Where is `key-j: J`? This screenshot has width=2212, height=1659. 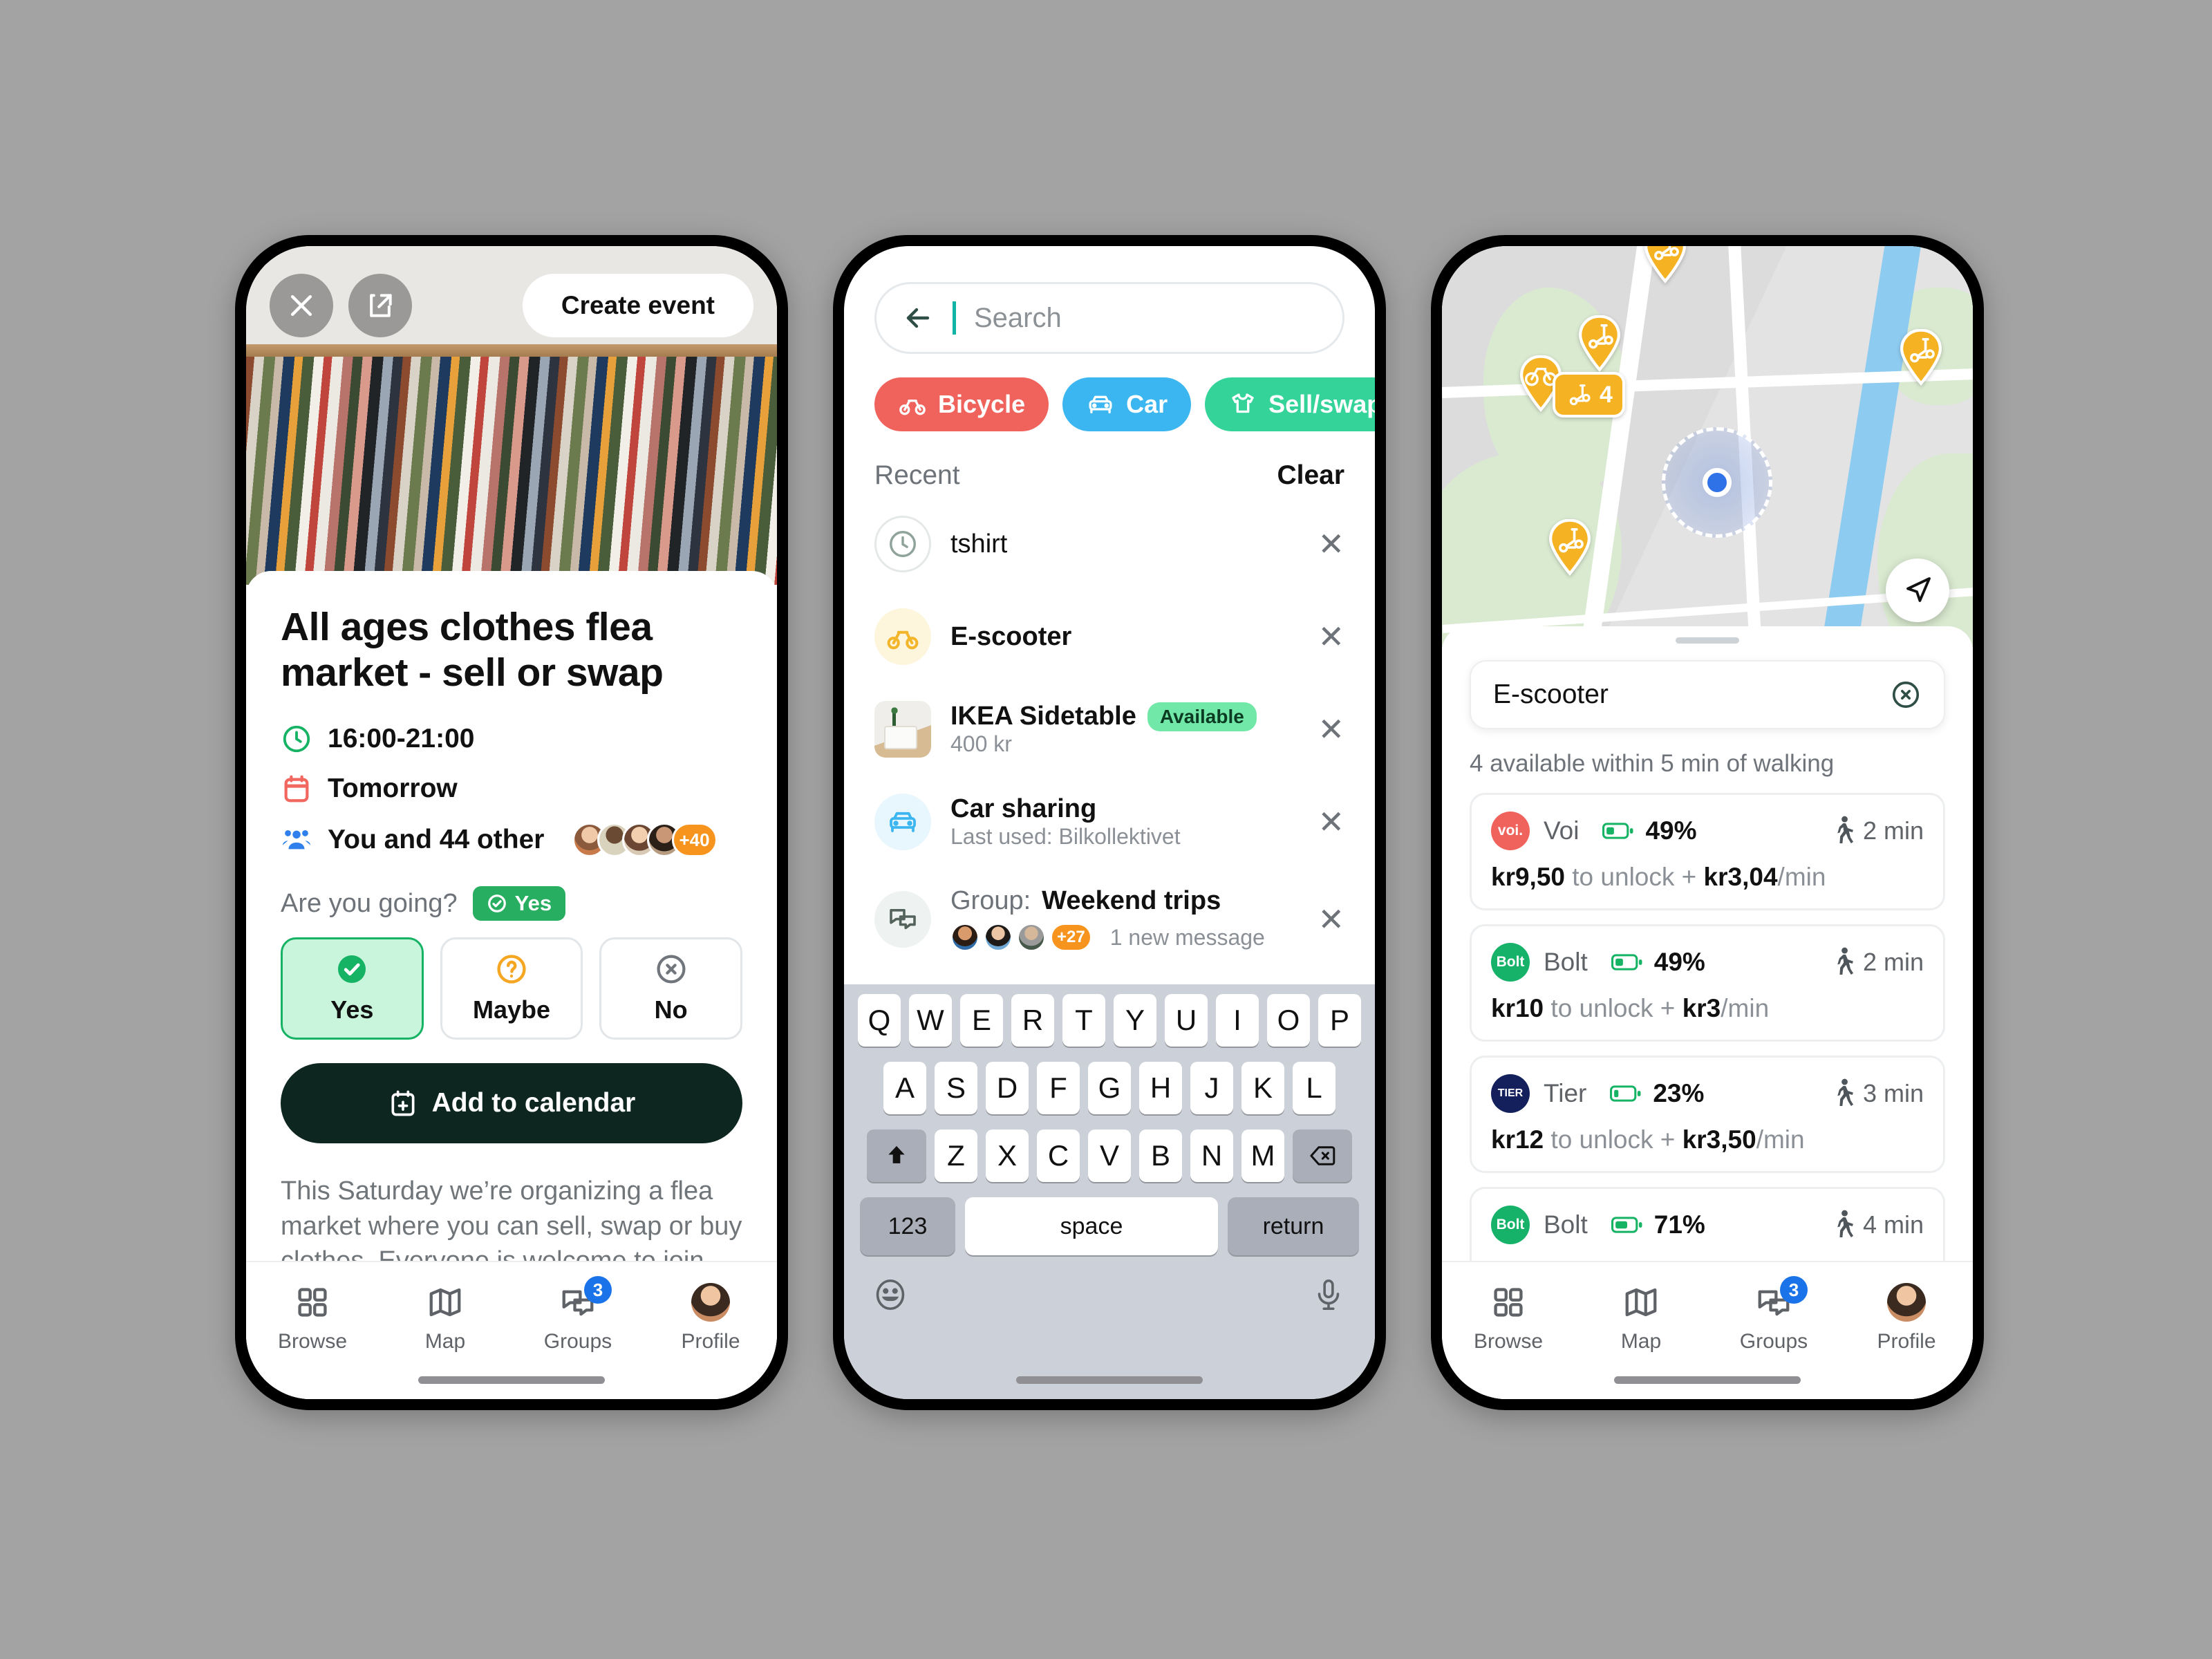 key-j: J is located at coordinates (1211, 1088).